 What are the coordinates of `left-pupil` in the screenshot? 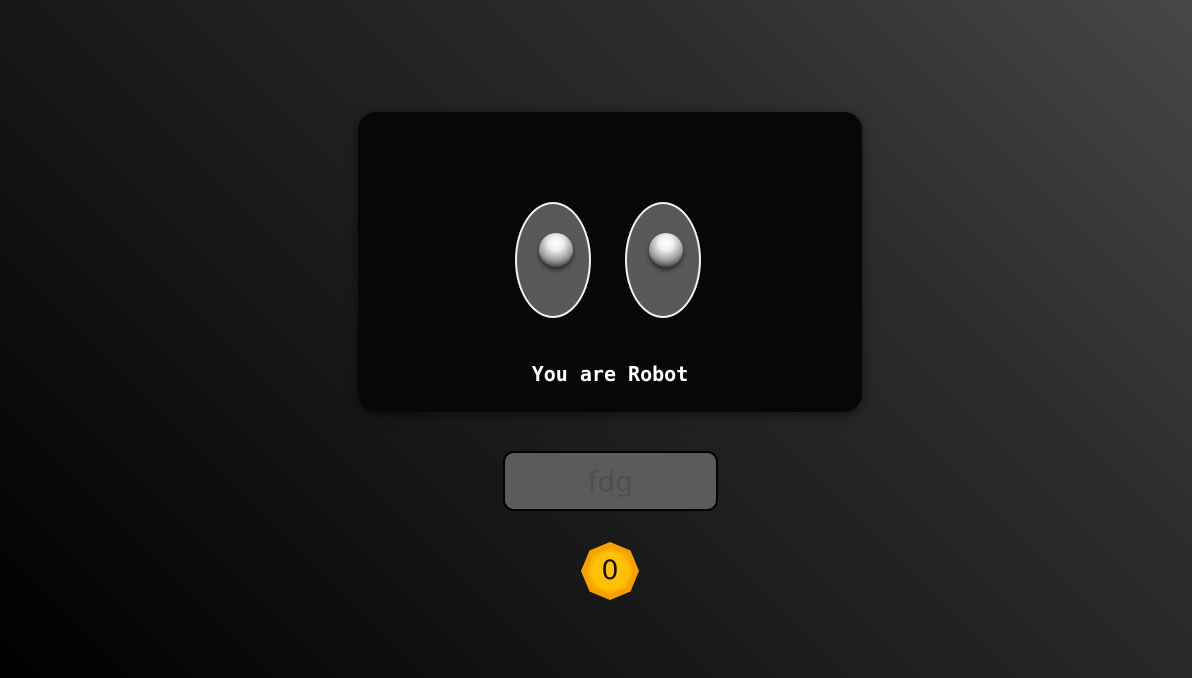 It's located at (556, 250).